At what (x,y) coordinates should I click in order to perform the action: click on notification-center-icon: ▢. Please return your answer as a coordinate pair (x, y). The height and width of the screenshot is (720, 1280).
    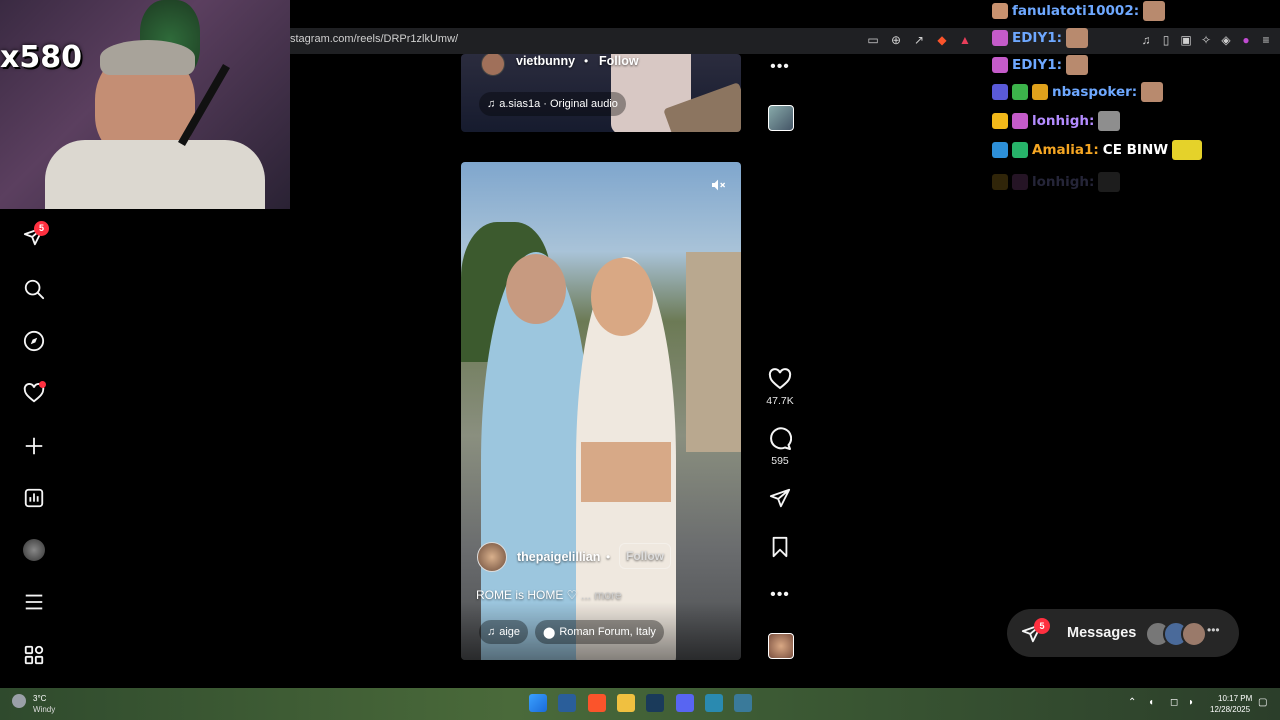
    Looking at the image, I should click on (1262, 702).